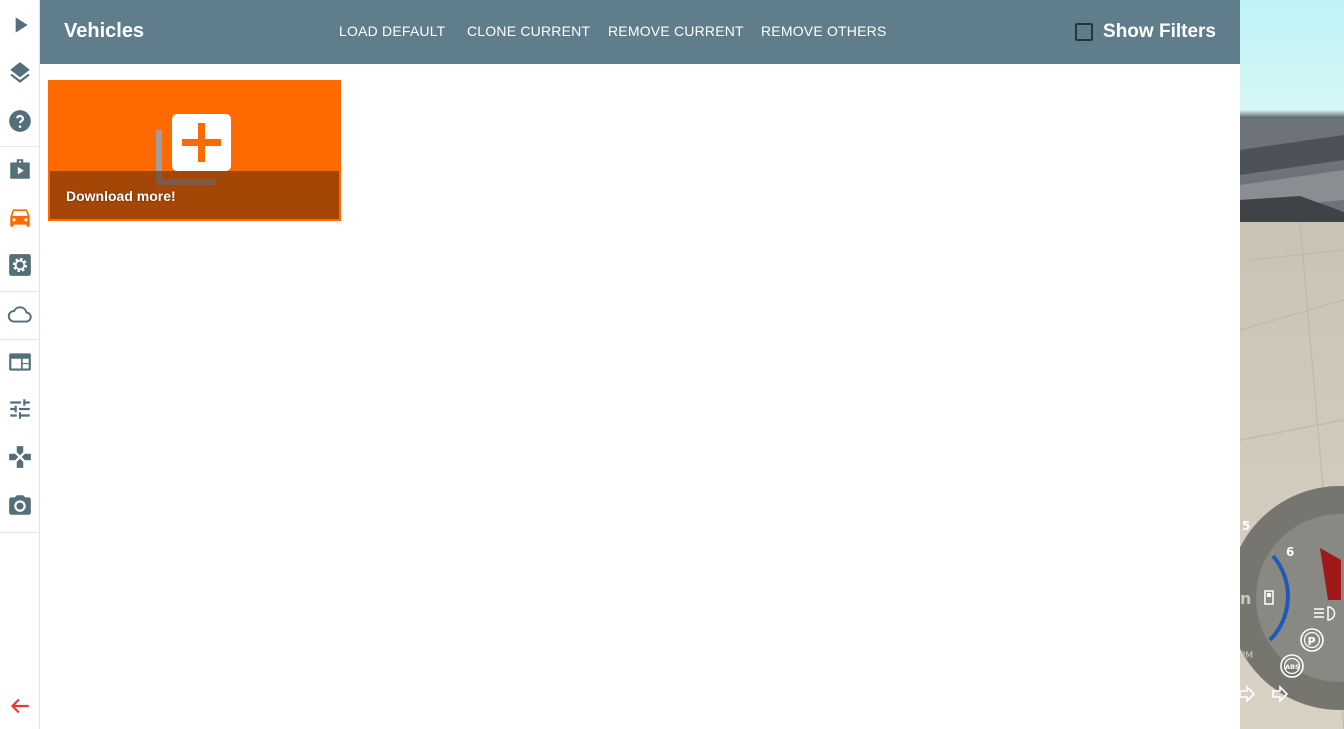  I want to click on sidebar-item-environment, so click(19, 314).